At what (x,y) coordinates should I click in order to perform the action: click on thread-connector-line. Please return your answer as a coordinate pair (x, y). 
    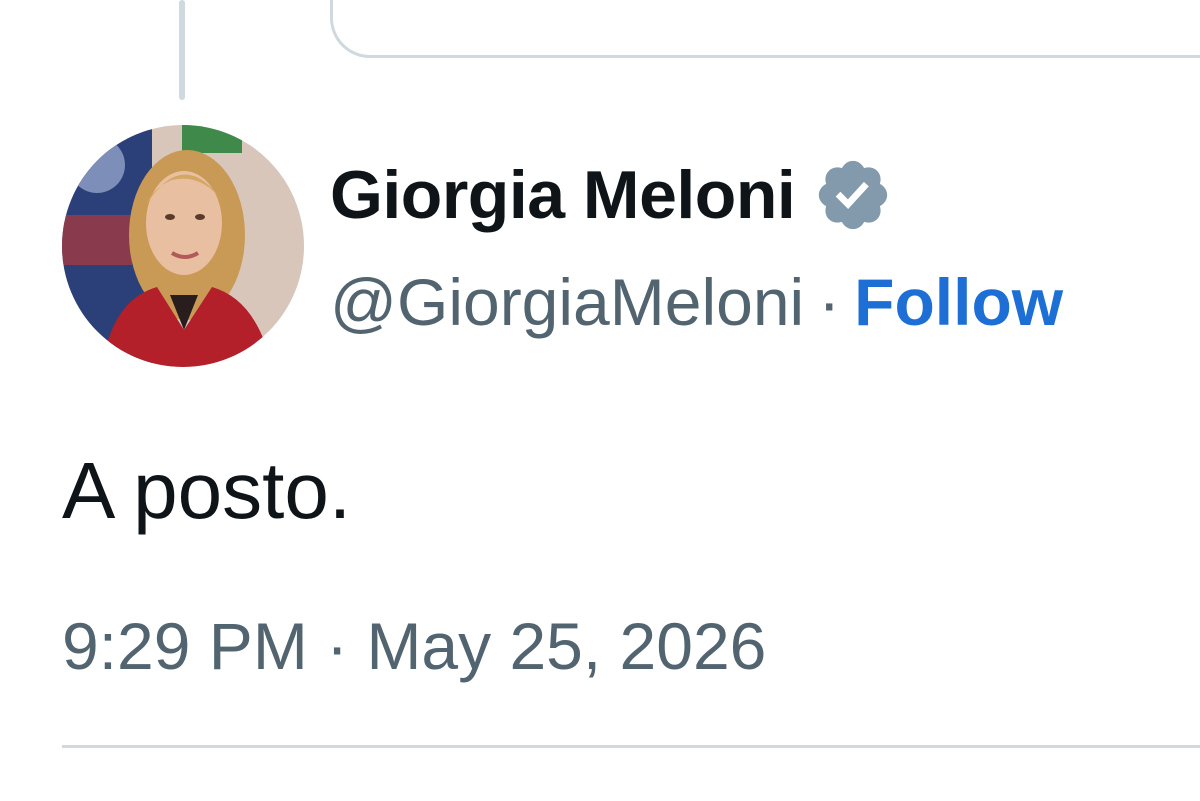
    Looking at the image, I should click on (182, 50).